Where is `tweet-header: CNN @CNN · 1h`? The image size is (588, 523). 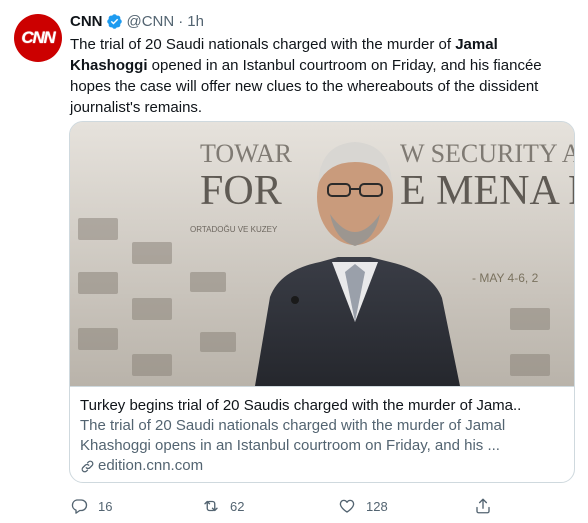 tweet-header: CNN @CNN · 1h is located at coordinates (137, 21).